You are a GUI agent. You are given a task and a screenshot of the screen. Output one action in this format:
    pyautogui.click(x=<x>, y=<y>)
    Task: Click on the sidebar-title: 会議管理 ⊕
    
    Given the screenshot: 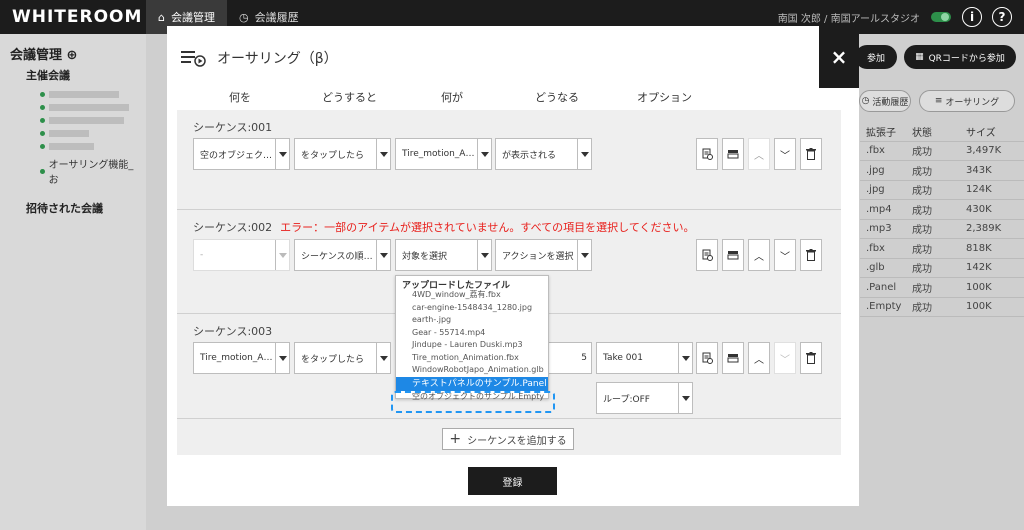 What is the action you would take?
    pyautogui.click(x=73, y=53)
    